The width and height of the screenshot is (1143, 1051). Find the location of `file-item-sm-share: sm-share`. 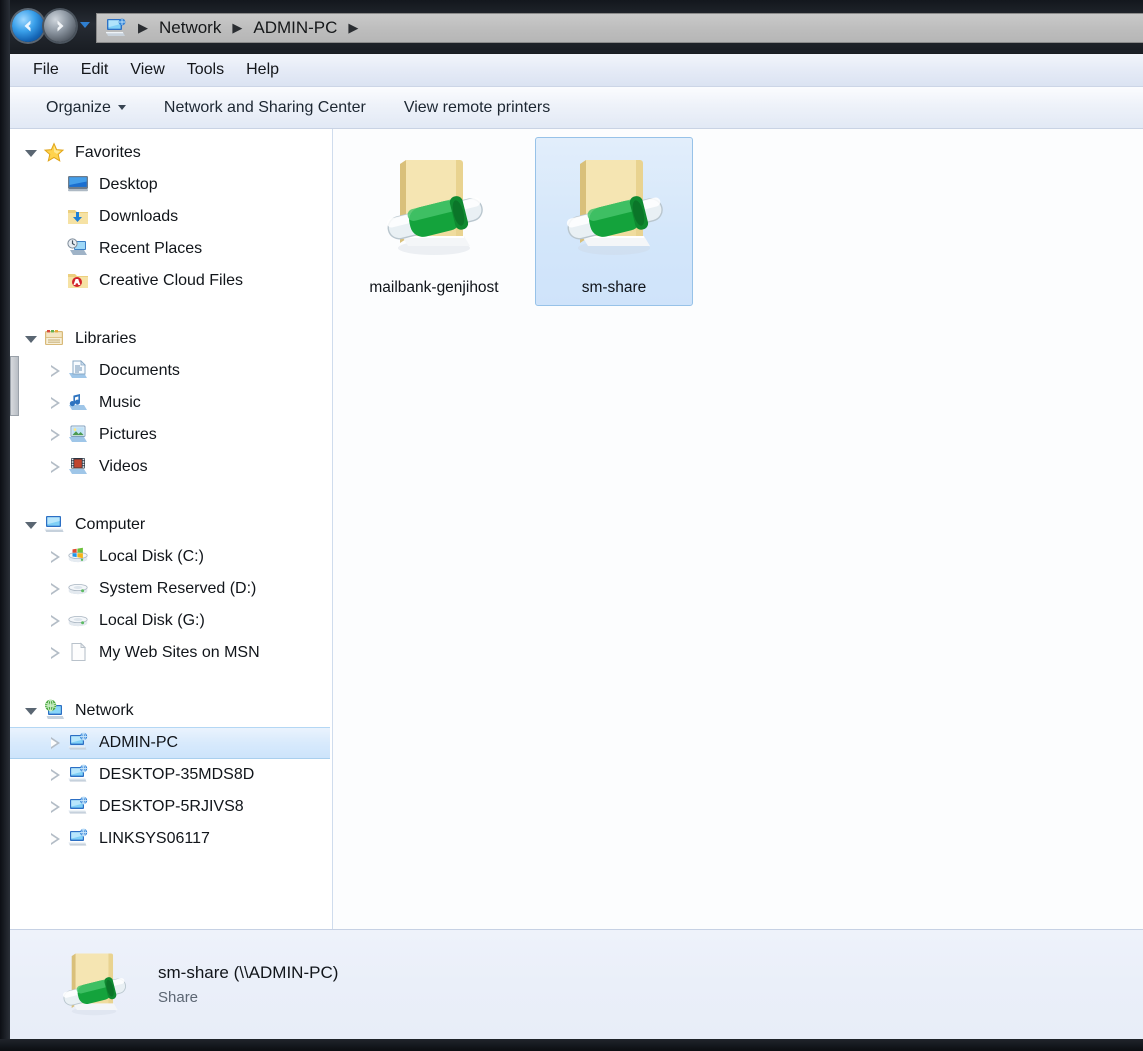

file-item-sm-share: sm-share is located at coordinates (614, 222).